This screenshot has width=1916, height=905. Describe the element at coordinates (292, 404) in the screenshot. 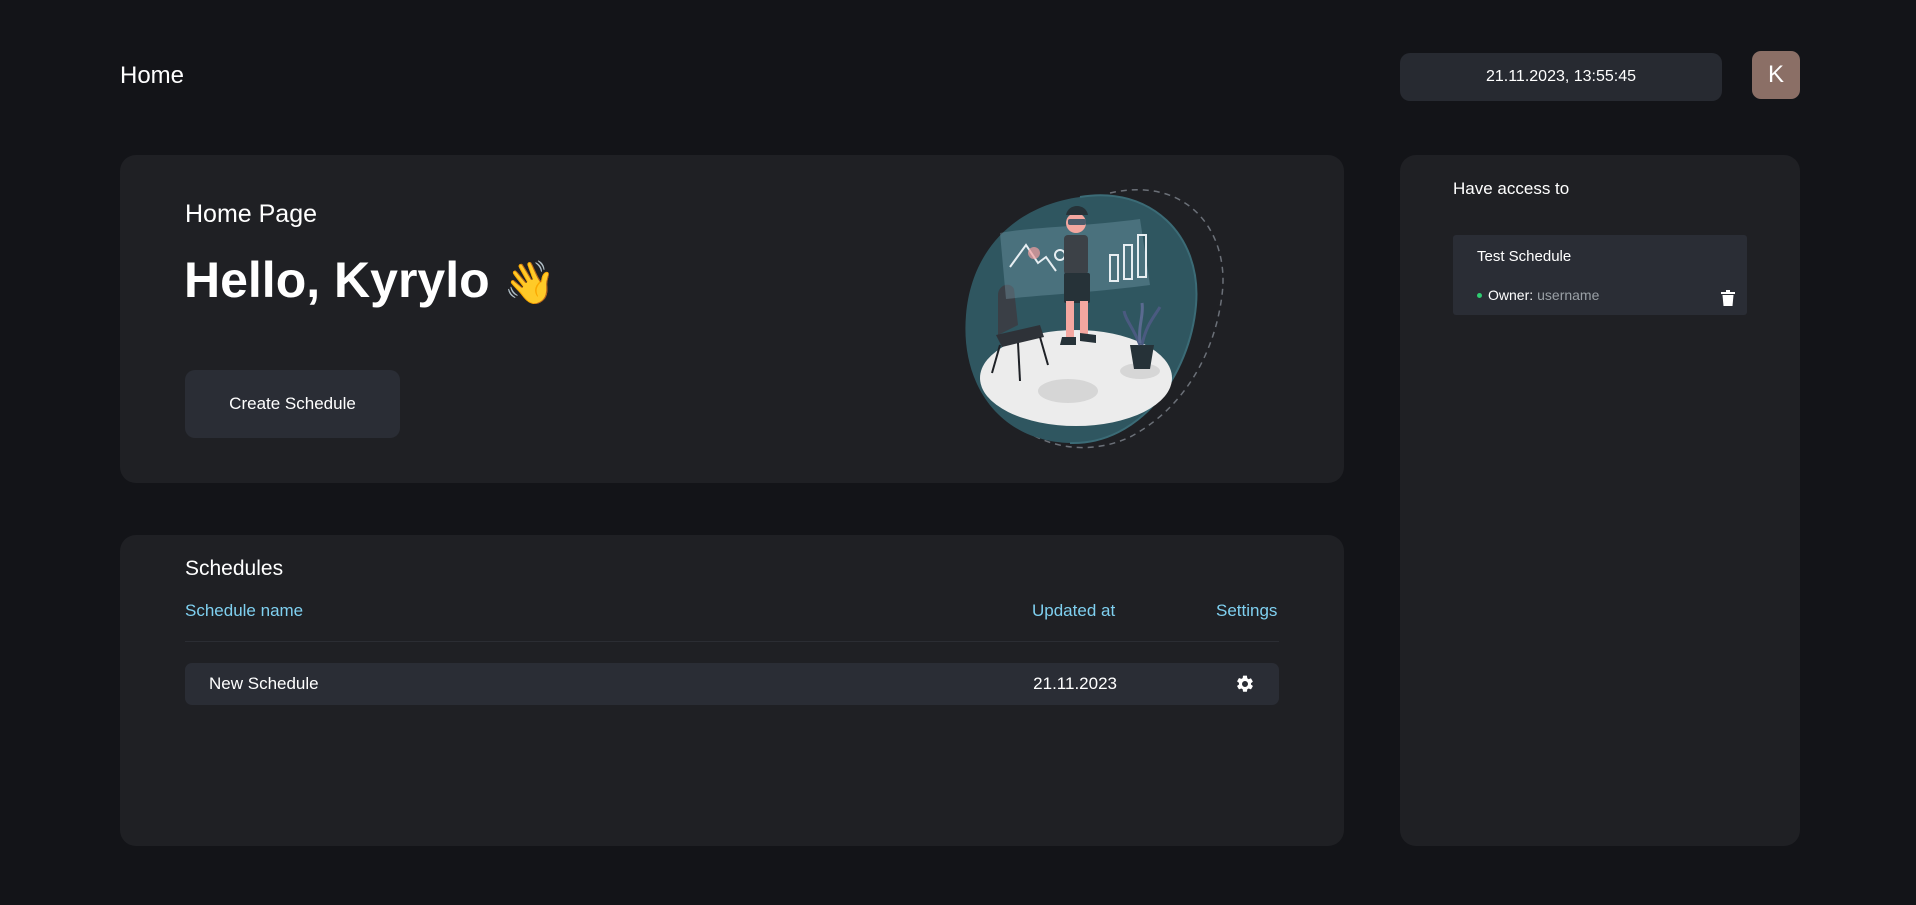

I see `create-schedule-button: Create Schedule` at that location.